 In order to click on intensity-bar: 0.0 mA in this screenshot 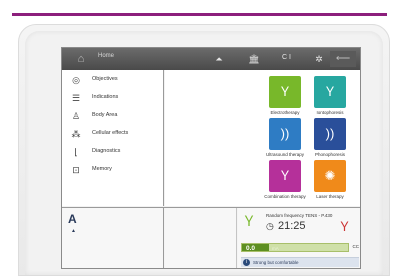, I will do `click(295, 247)`.